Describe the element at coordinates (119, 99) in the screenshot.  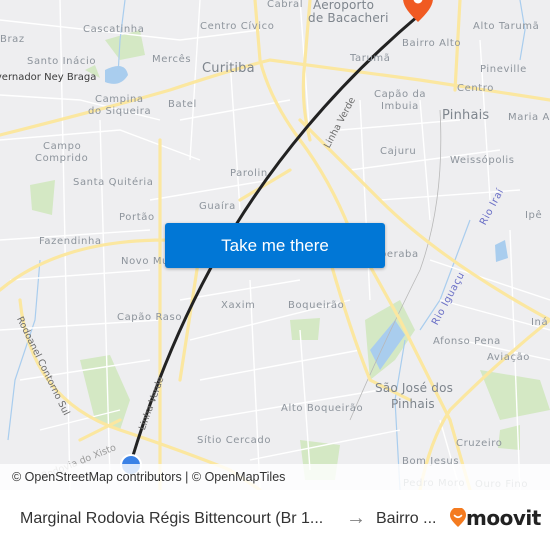
I see `map-label-campina: Campina` at that location.